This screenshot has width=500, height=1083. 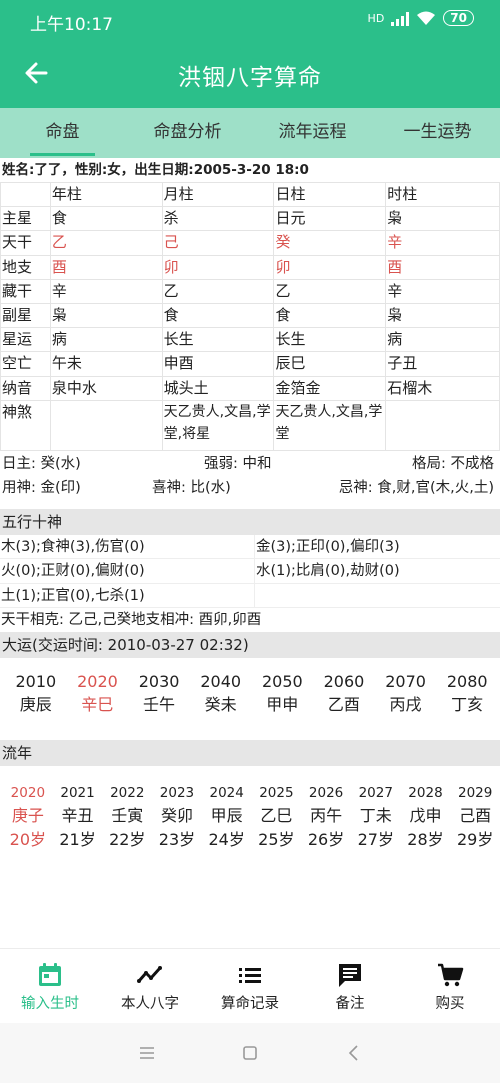 What do you see at coordinates (187, 133) in the screenshot?
I see `tab-mingpan-analysis: 命盘分析` at bounding box center [187, 133].